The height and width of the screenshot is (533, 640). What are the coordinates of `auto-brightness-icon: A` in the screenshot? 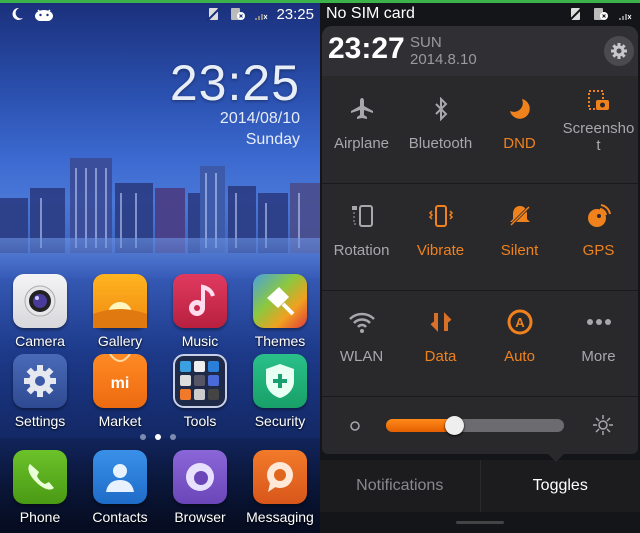 It's located at (519, 322).